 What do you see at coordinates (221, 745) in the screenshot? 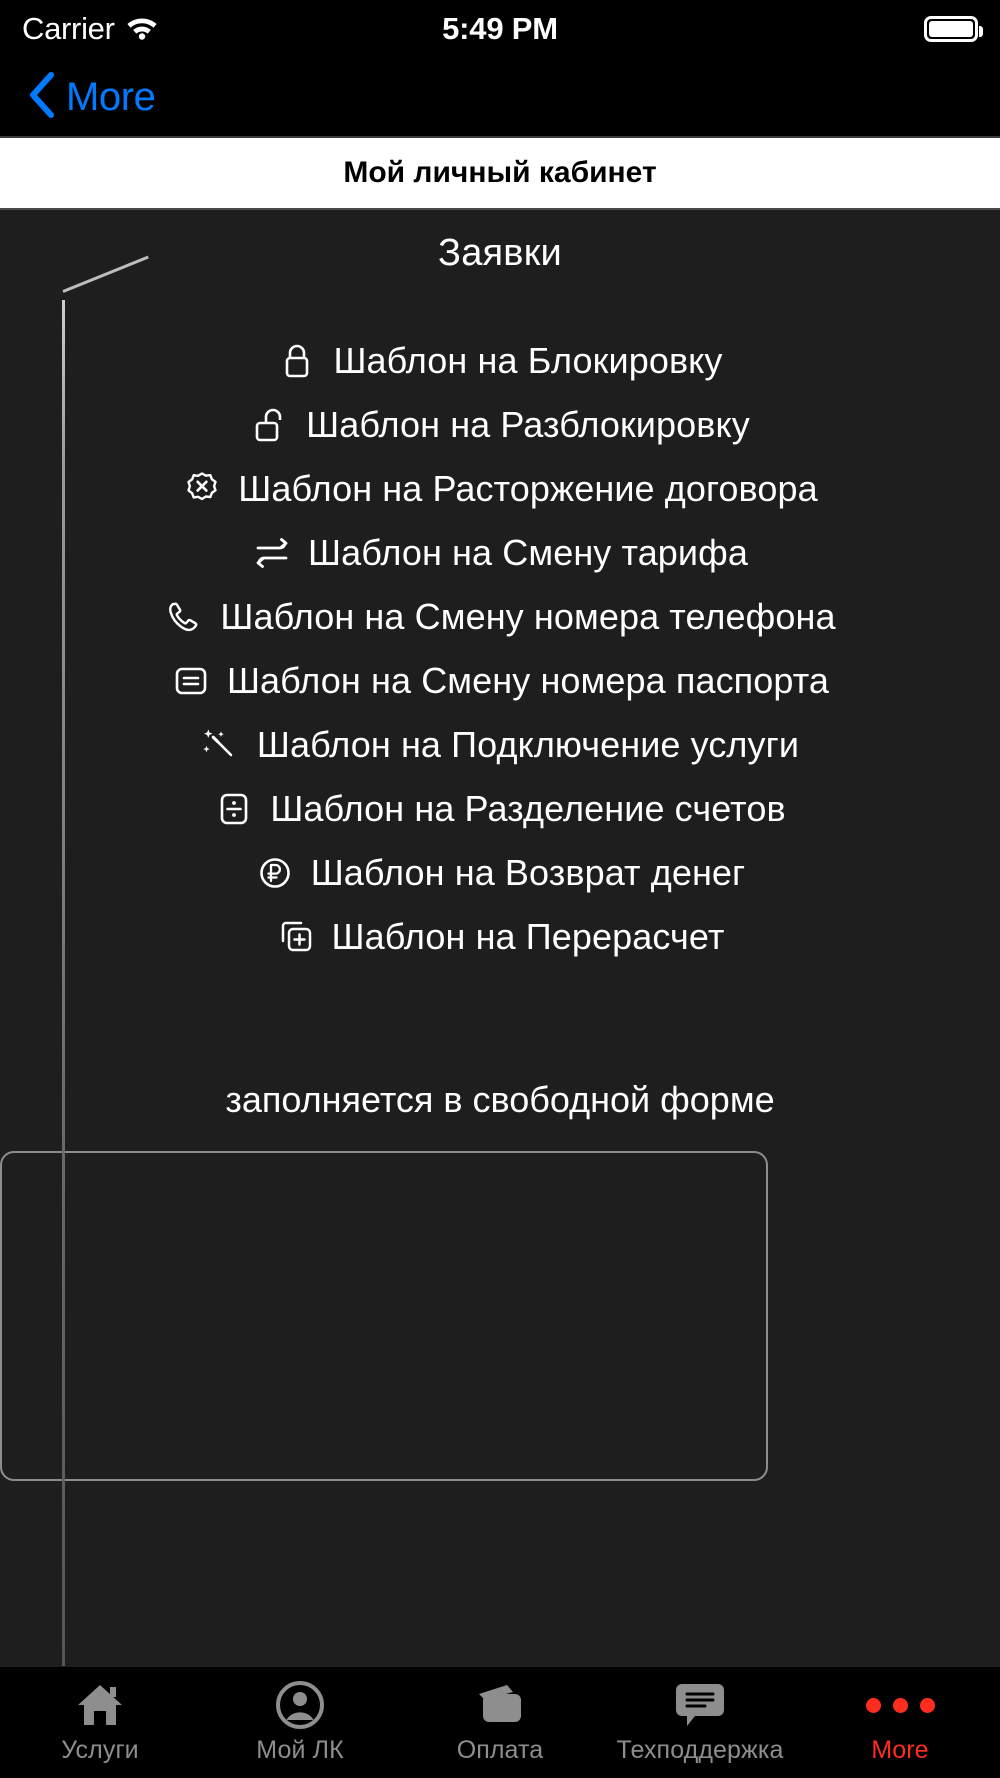
I see `magic-wand-icon` at bounding box center [221, 745].